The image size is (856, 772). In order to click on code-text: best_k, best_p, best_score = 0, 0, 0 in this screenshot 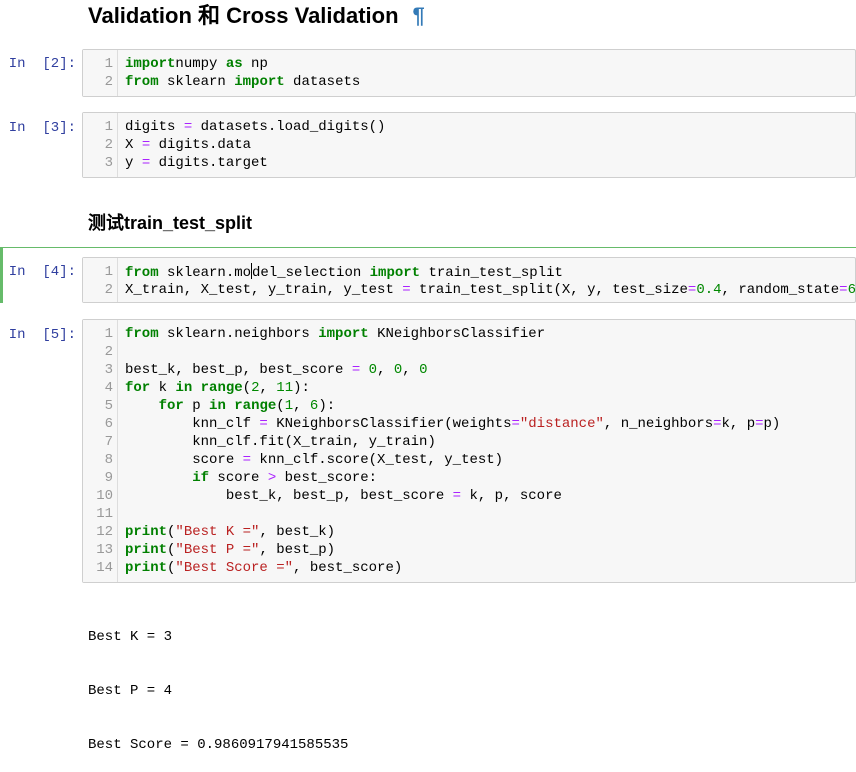, I will do `click(276, 370)`.